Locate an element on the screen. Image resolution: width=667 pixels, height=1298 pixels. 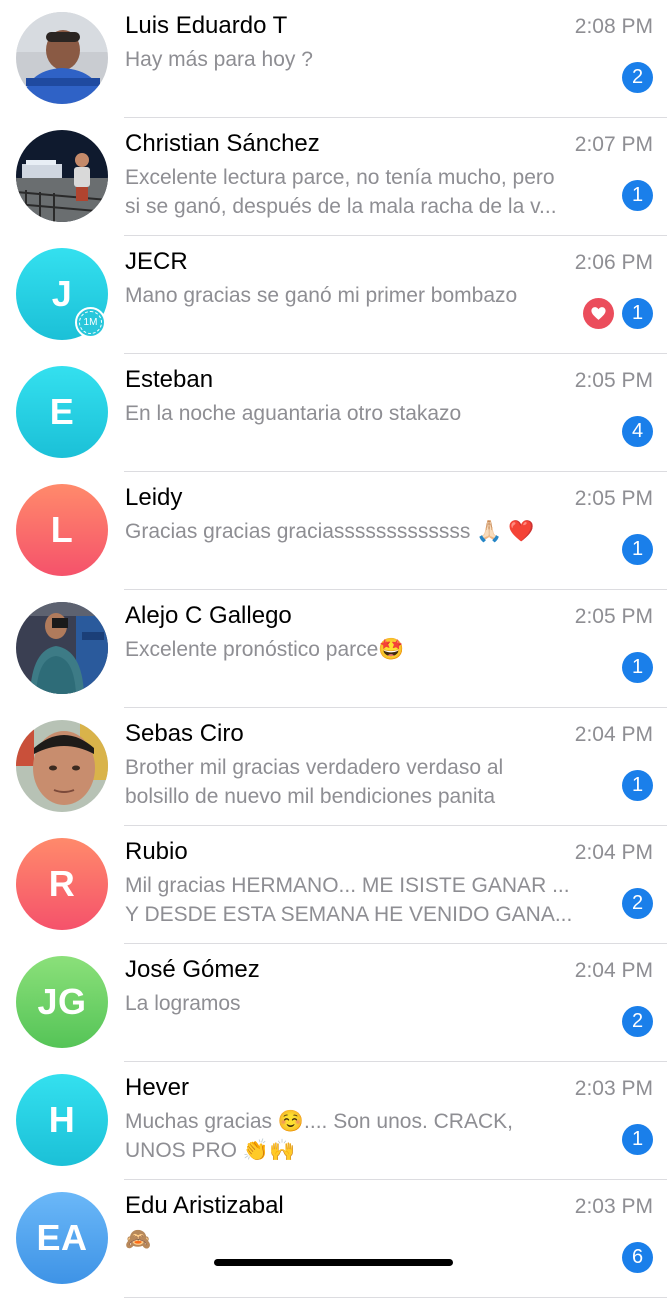
chat-name: Rubio is located at coordinates (156, 851).